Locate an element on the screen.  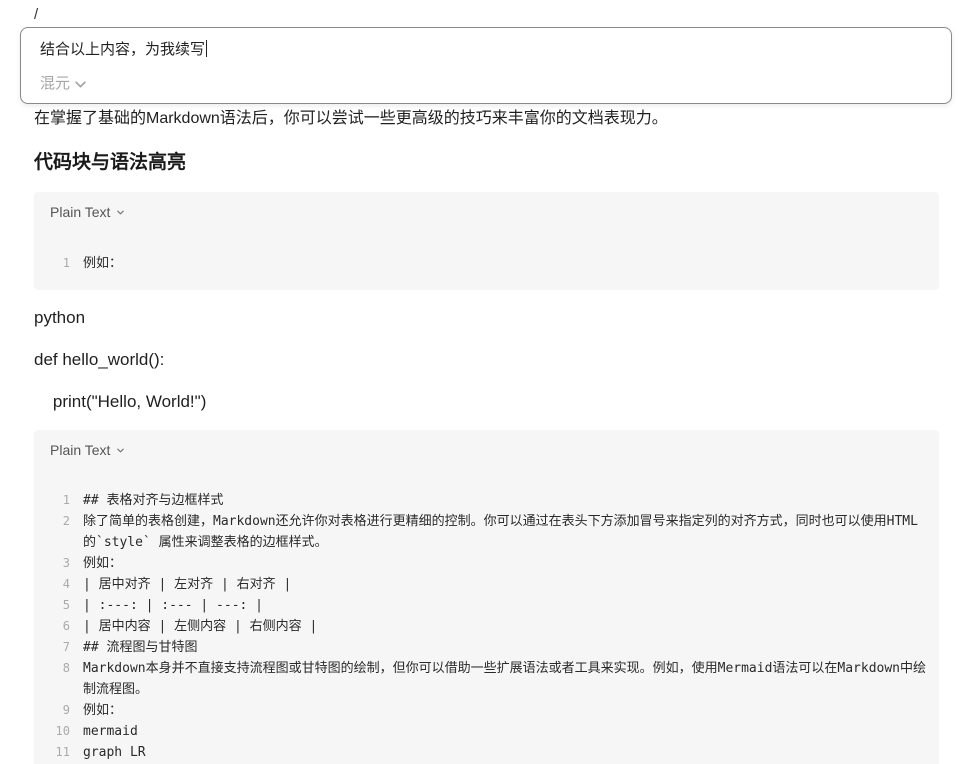
ai-prompt-input: 结合以上内容，为我续写 is located at coordinates (124, 50).